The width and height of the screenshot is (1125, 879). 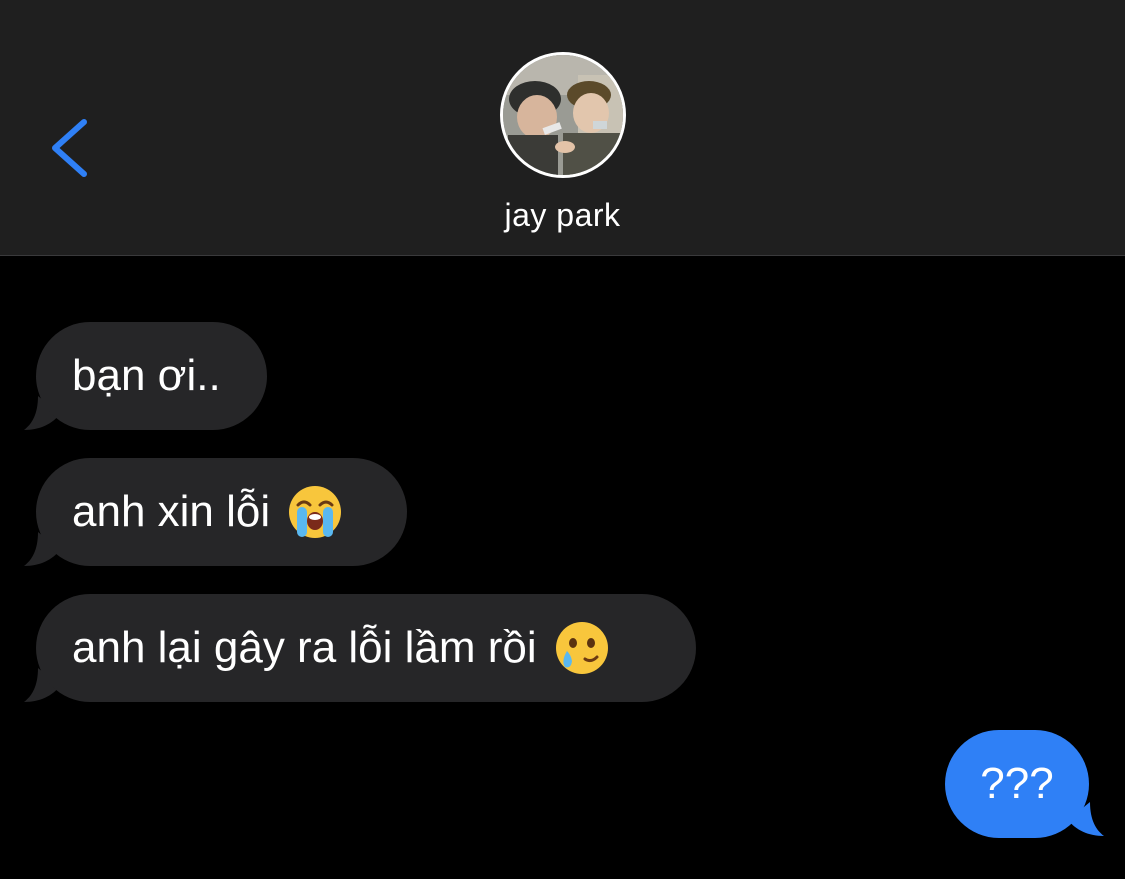 I want to click on contact-avatar, so click(x=563, y=115).